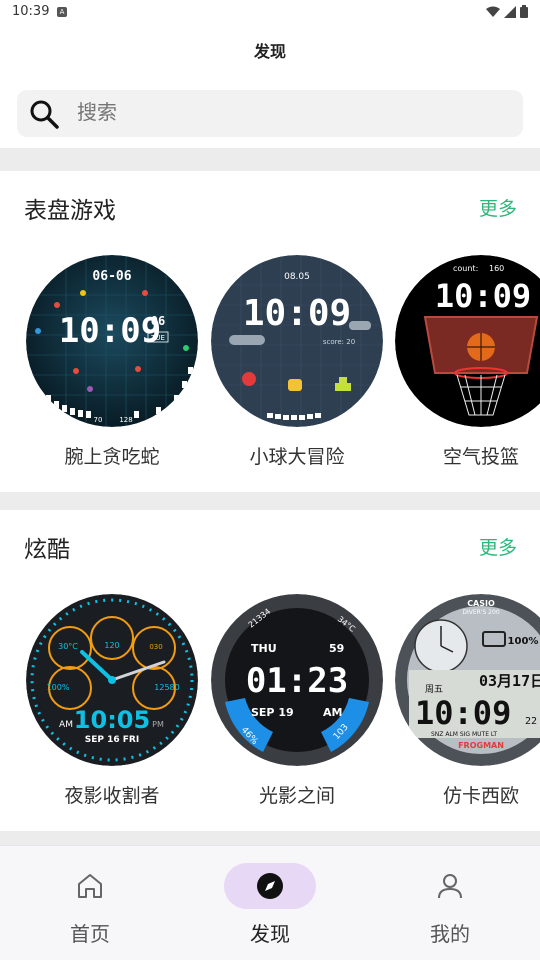  I want to click on reaper-pm: PM, so click(158, 724).